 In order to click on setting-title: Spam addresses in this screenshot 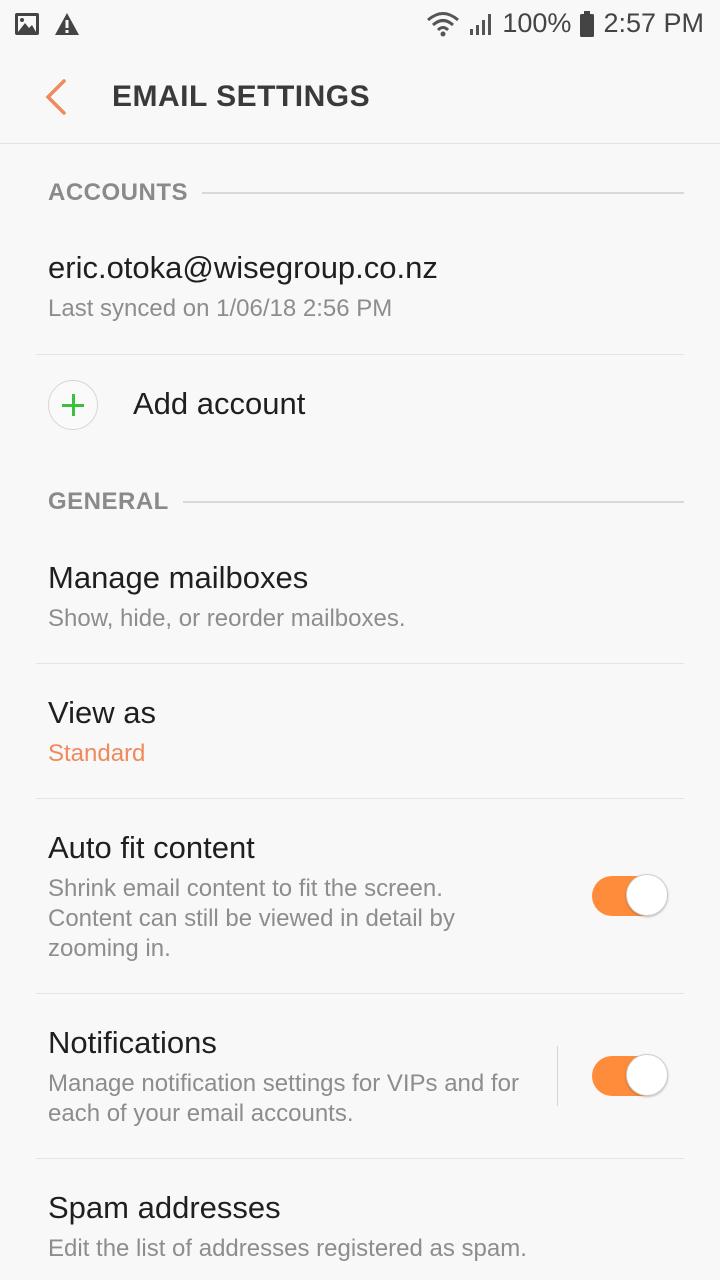, I will do `click(164, 1207)`.